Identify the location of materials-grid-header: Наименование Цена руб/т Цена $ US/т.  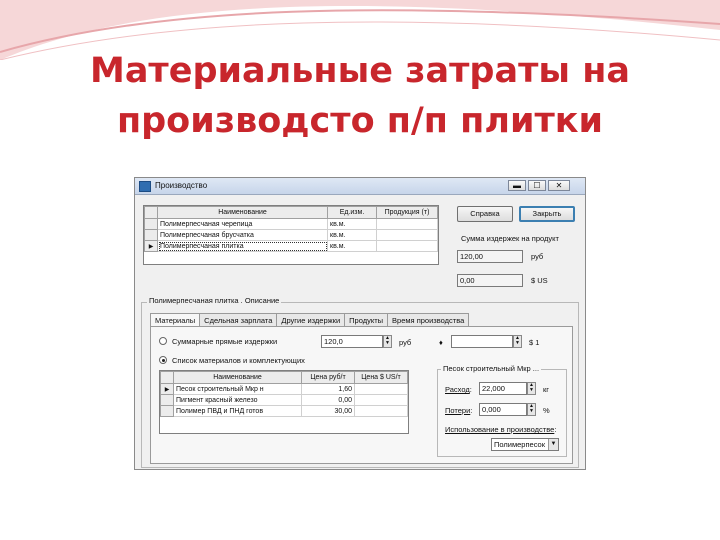
(284, 377).